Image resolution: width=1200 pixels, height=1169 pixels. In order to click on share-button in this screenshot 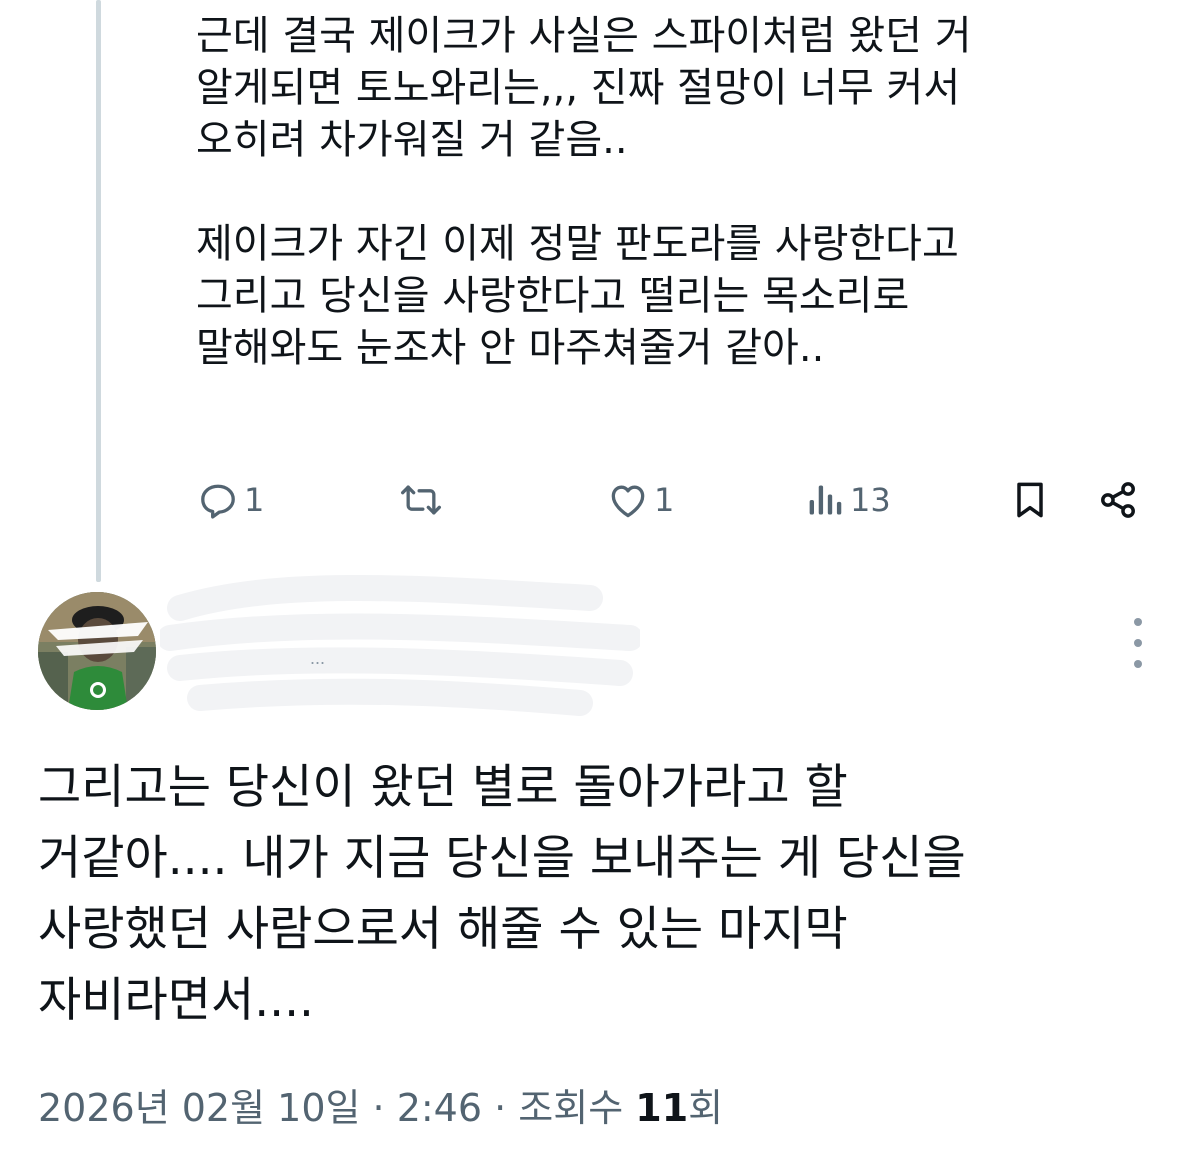, I will do `click(1118, 500)`.